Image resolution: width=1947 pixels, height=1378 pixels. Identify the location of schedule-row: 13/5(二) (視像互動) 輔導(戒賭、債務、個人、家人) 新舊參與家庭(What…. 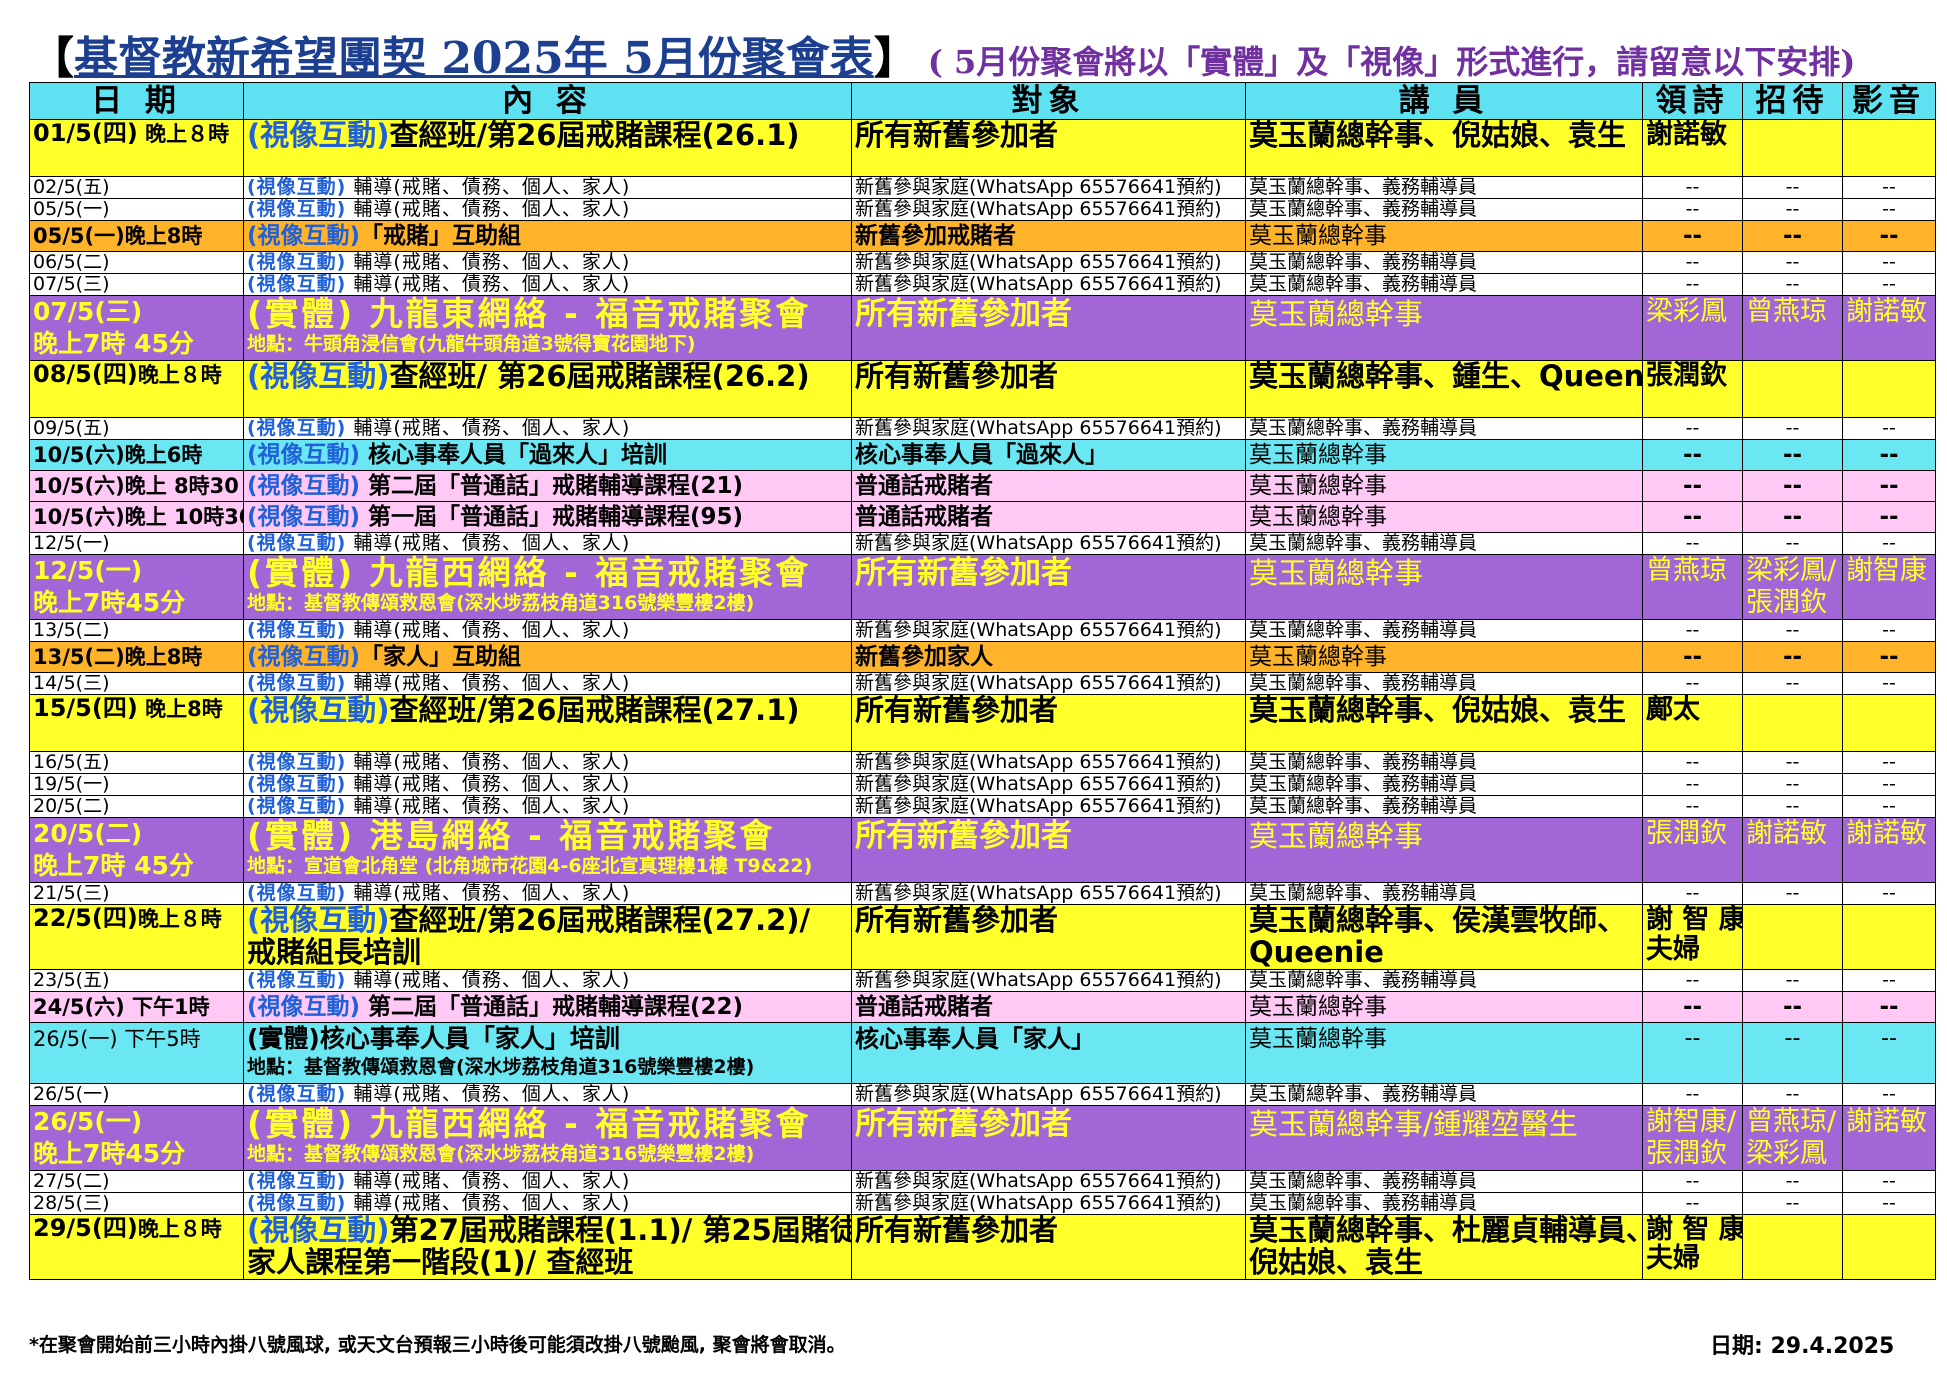
(982, 630).